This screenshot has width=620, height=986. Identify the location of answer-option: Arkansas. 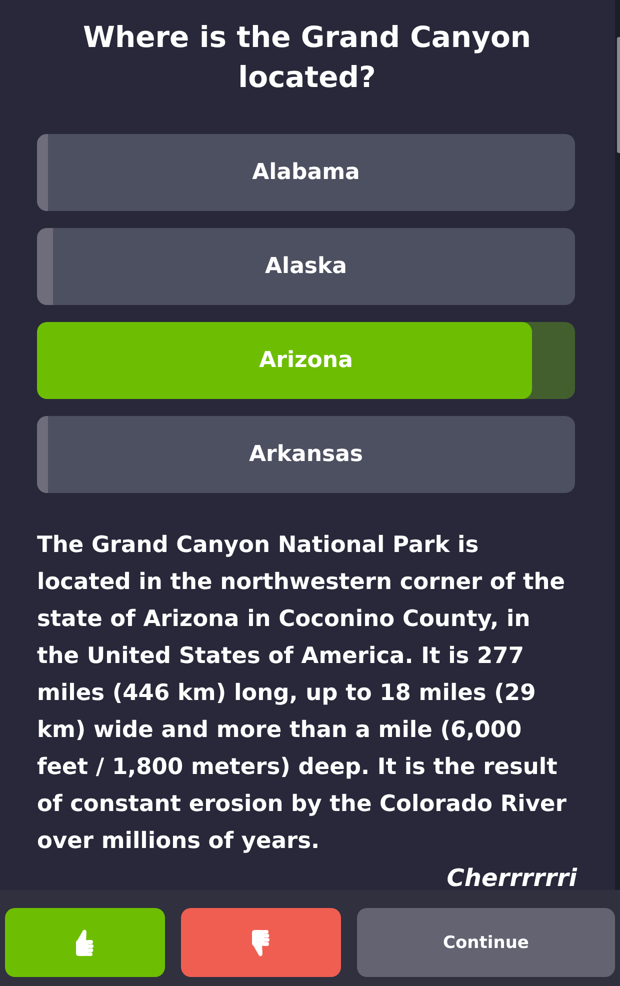
(306, 454).